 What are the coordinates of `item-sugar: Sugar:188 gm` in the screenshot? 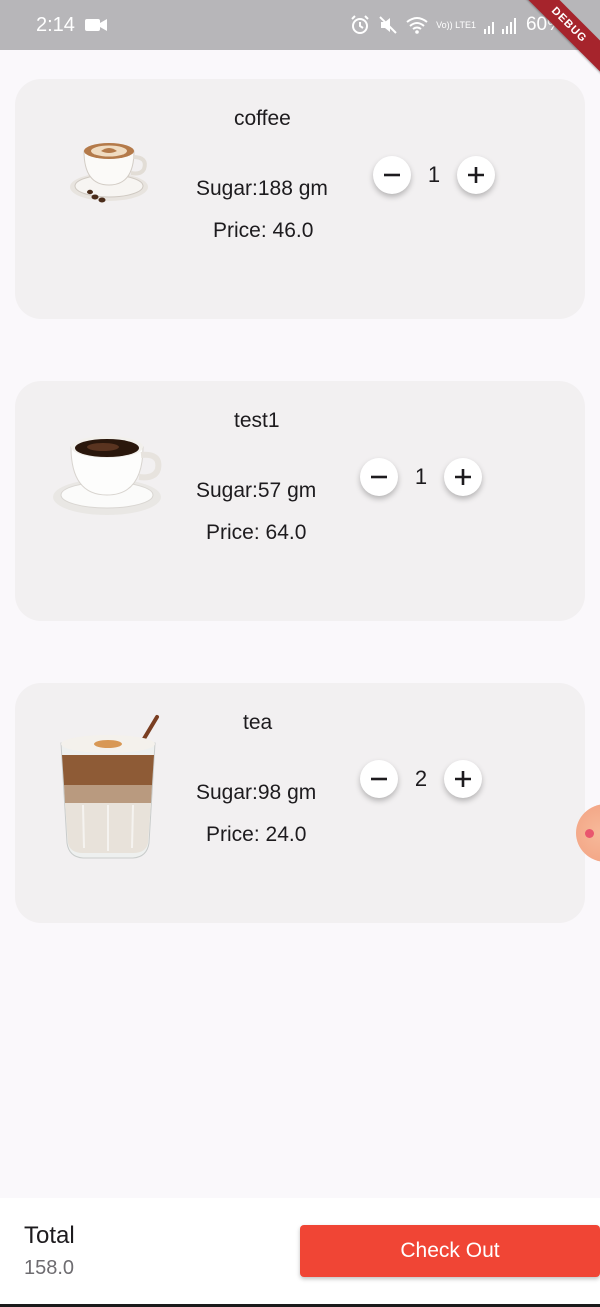 It's located at (262, 188).